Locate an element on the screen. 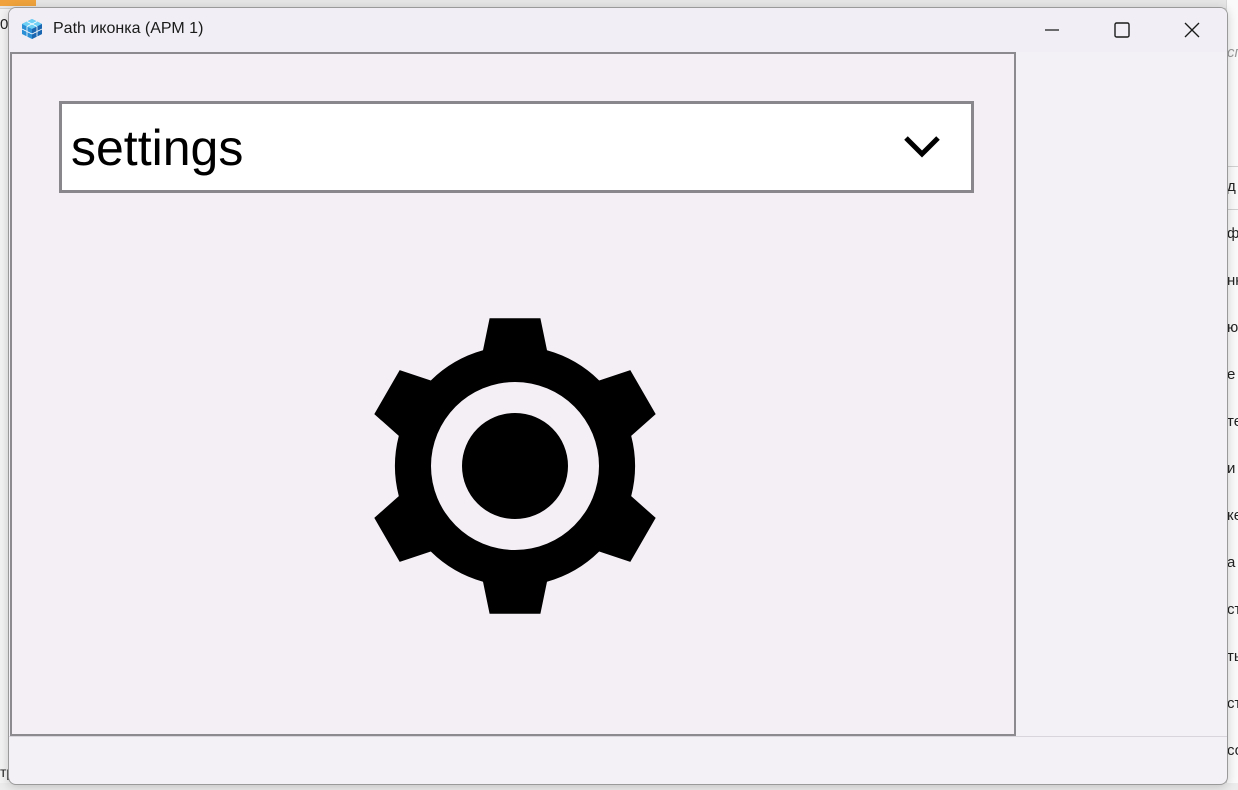 Image resolution: width=1238 pixels, height=790 pixels. dropdown-selected-value: settings is located at coordinates (157, 148).